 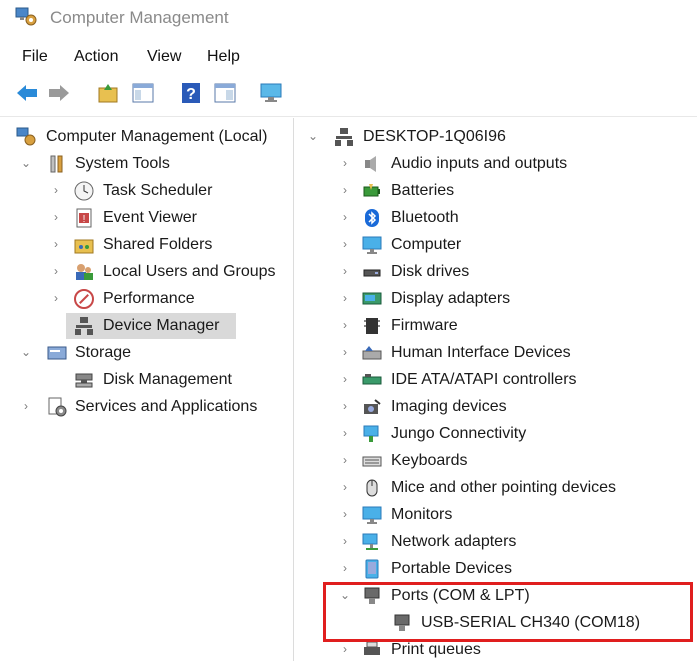 What do you see at coordinates (372, 379) in the screenshot?
I see `ide-controller-icon` at bounding box center [372, 379].